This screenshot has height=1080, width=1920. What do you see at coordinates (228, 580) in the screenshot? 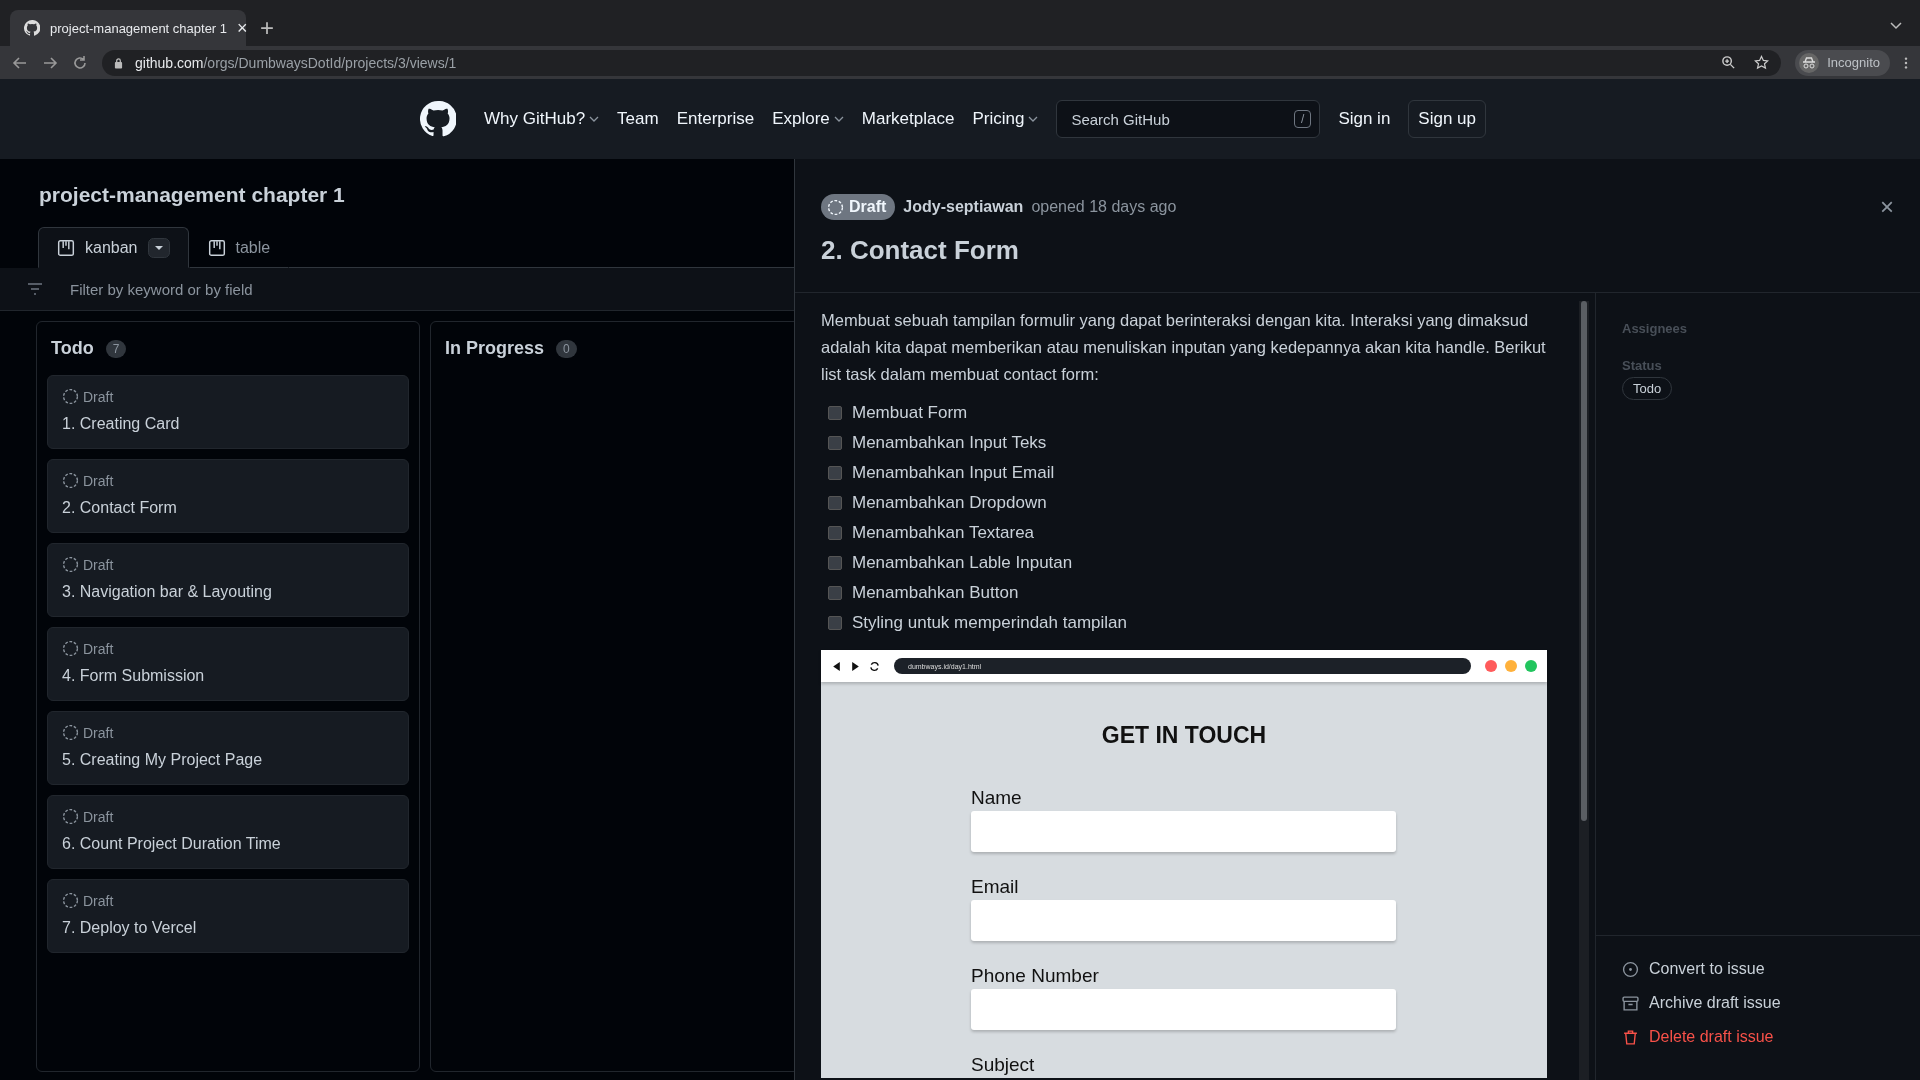
I see `issue-card: Draft 3. Navigation bar & Layouting` at bounding box center [228, 580].